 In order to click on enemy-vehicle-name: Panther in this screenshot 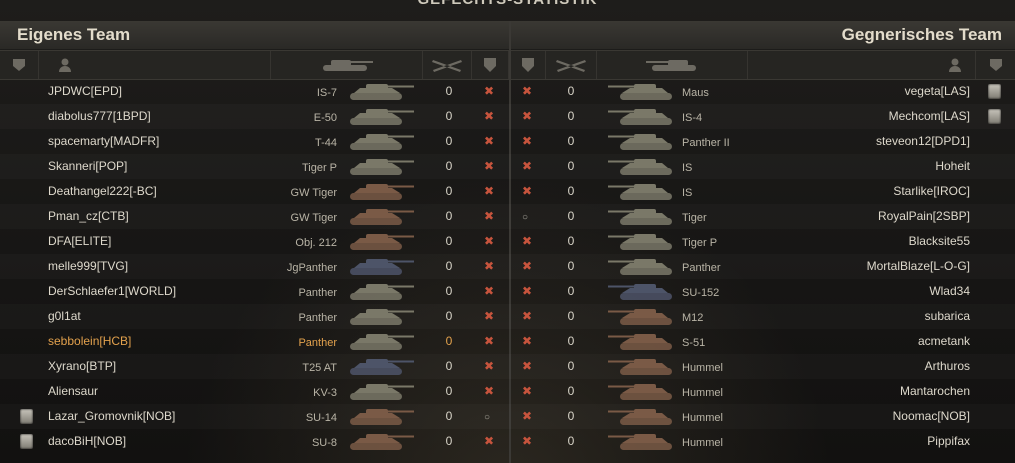, I will do `click(701, 268)`.